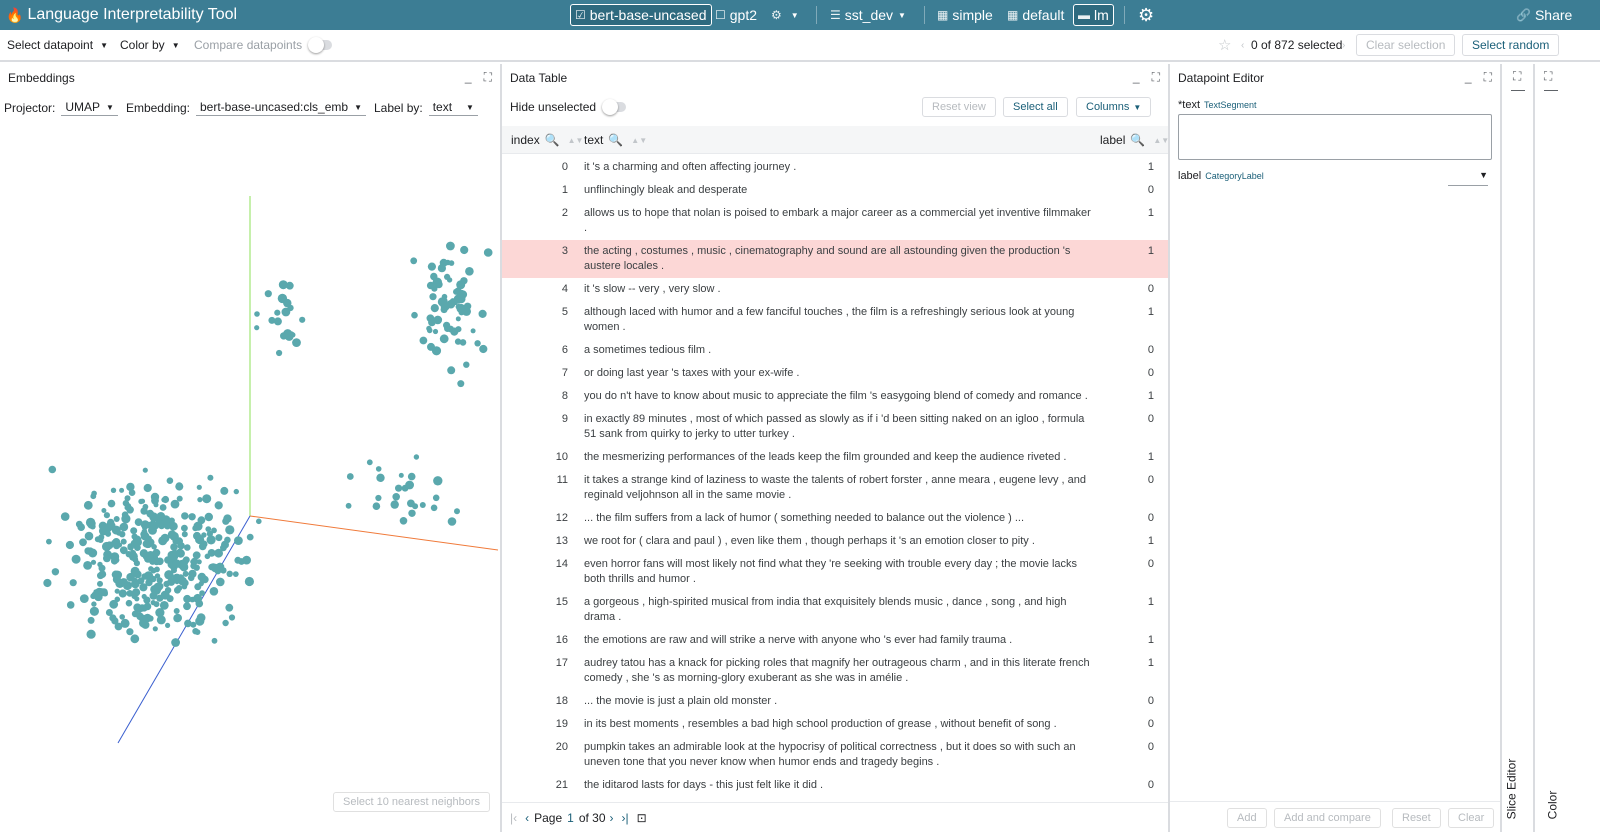 The width and height of the screenshot is (1600, 832). I want to click on table-row: 6 a sometimes tedious film . 0, so click(835, 350).